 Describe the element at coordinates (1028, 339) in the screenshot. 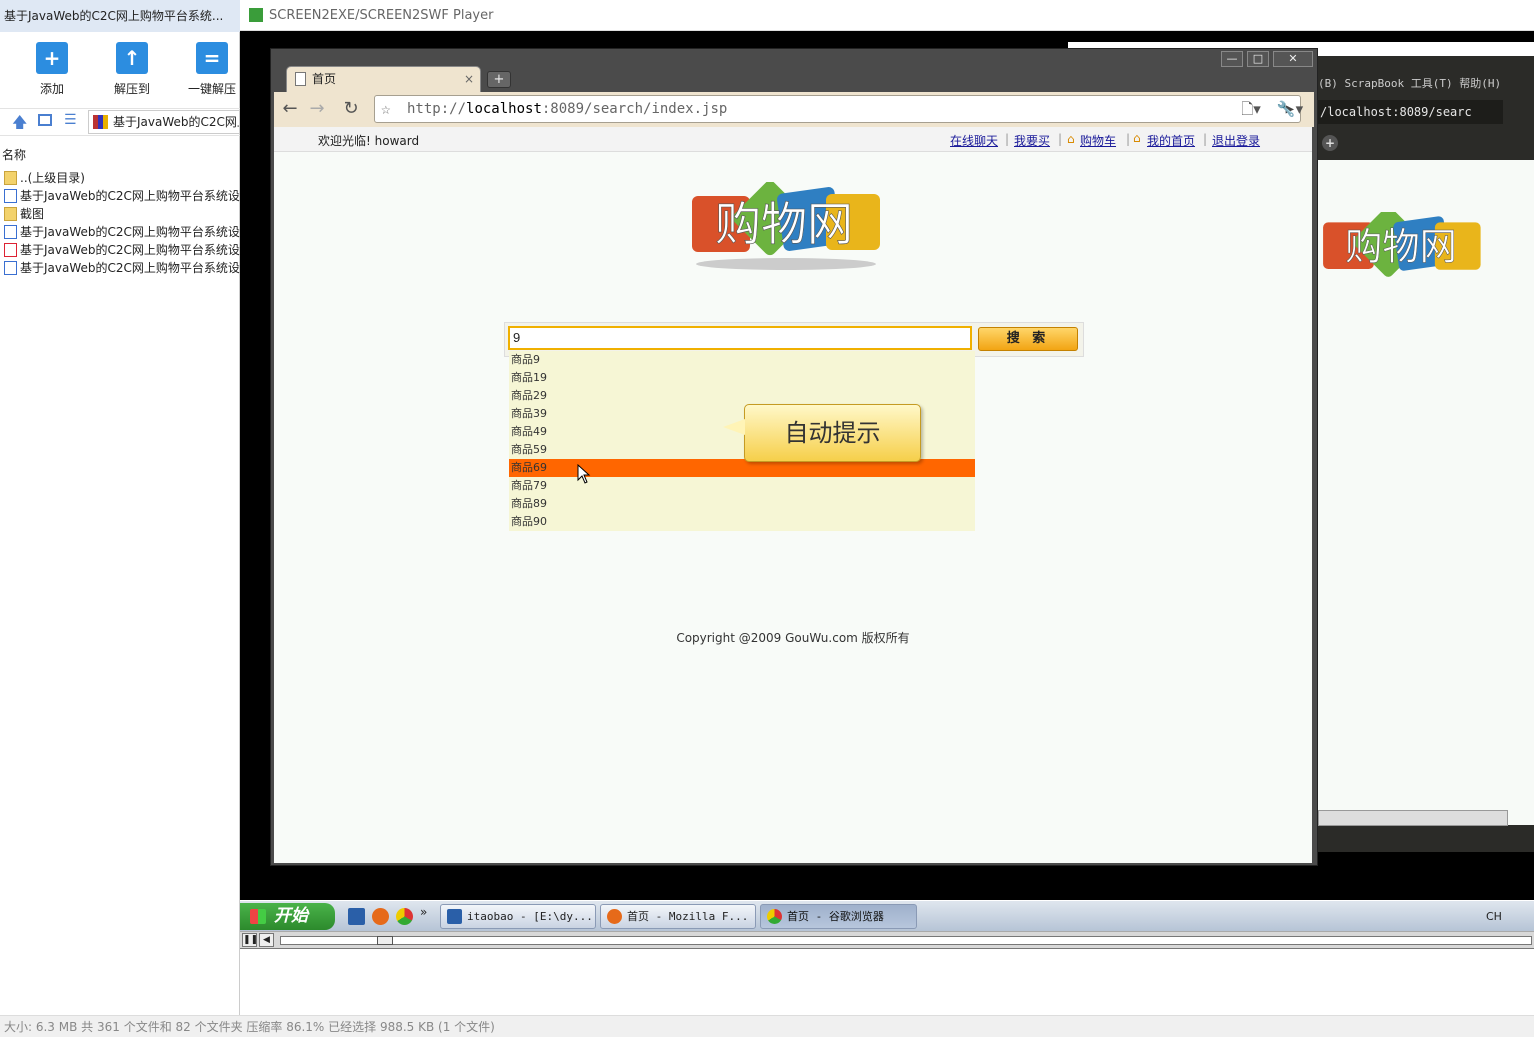

I see `search-button: 搜 索` at that location.